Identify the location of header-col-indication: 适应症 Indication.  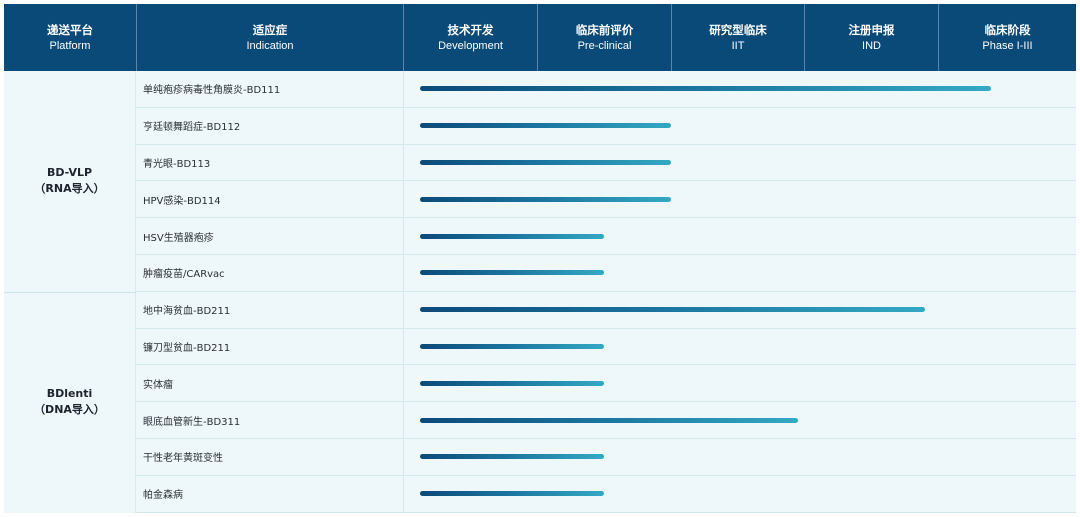
(270, 37).